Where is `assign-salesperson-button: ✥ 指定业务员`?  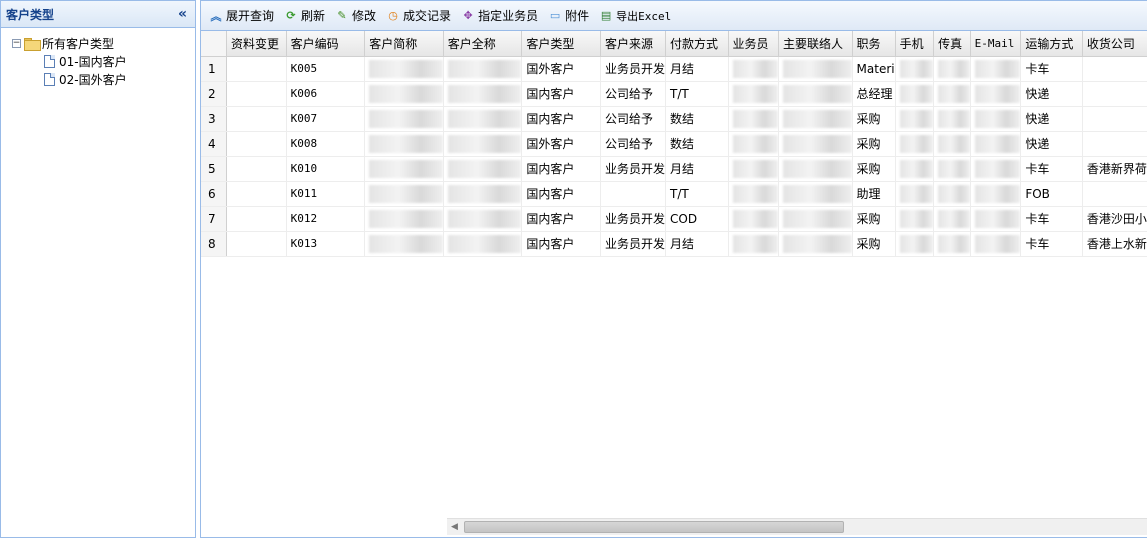 assign-salesperson-button: ✥ 指定业务员 is located at coordinates (499, 15).